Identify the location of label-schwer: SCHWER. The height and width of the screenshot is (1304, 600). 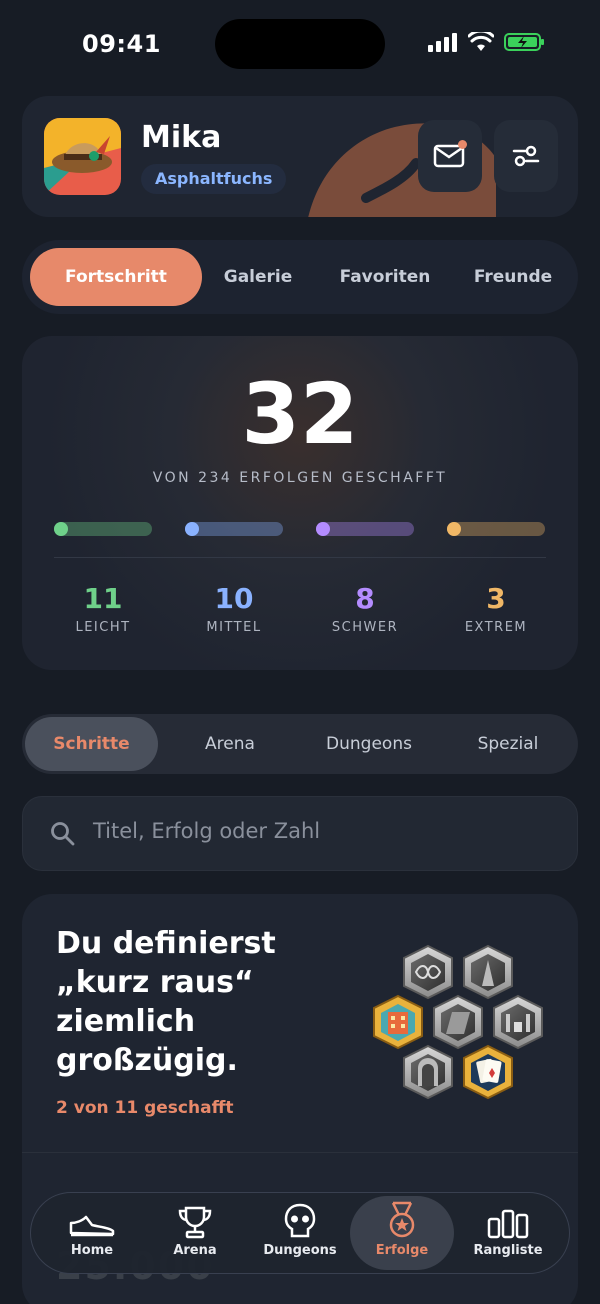
(365, 627).